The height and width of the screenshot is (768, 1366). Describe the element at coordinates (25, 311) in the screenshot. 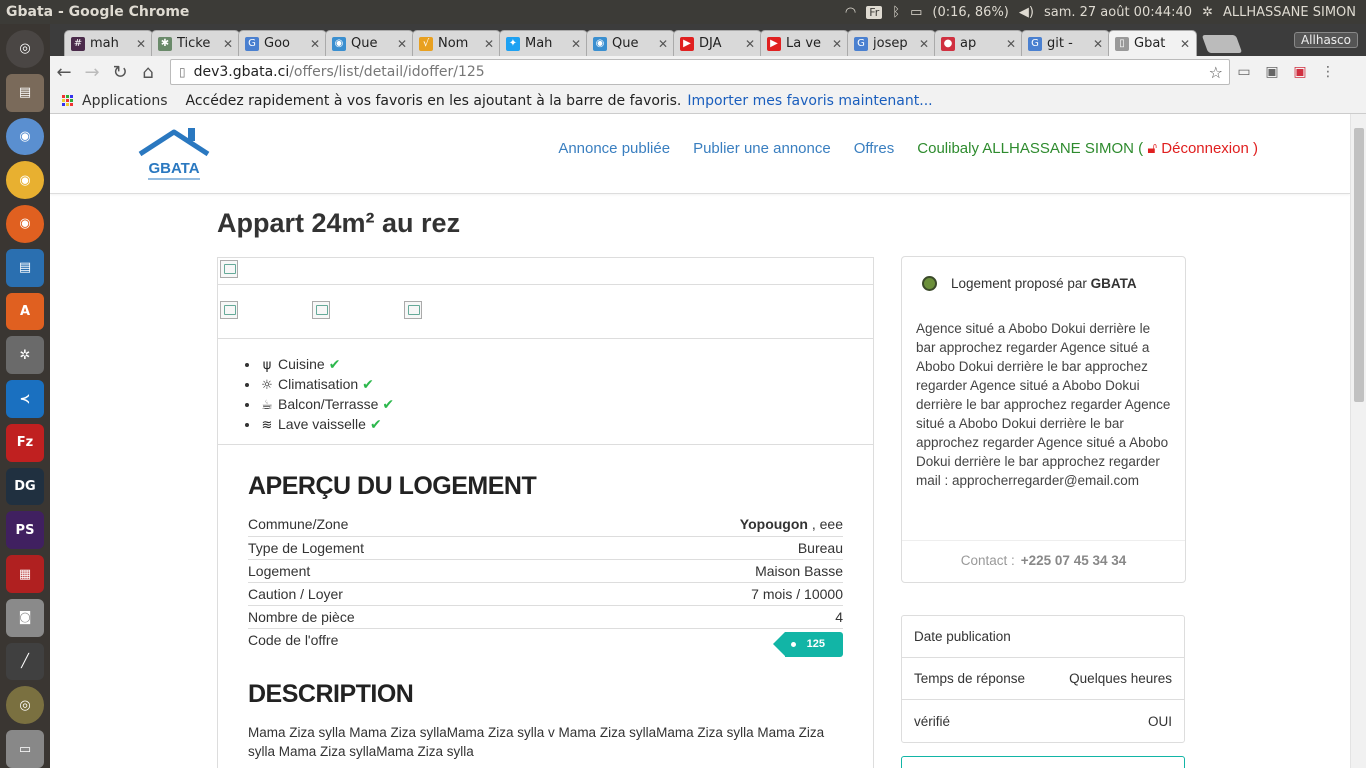

I see `software-center-icon: A` at that location.